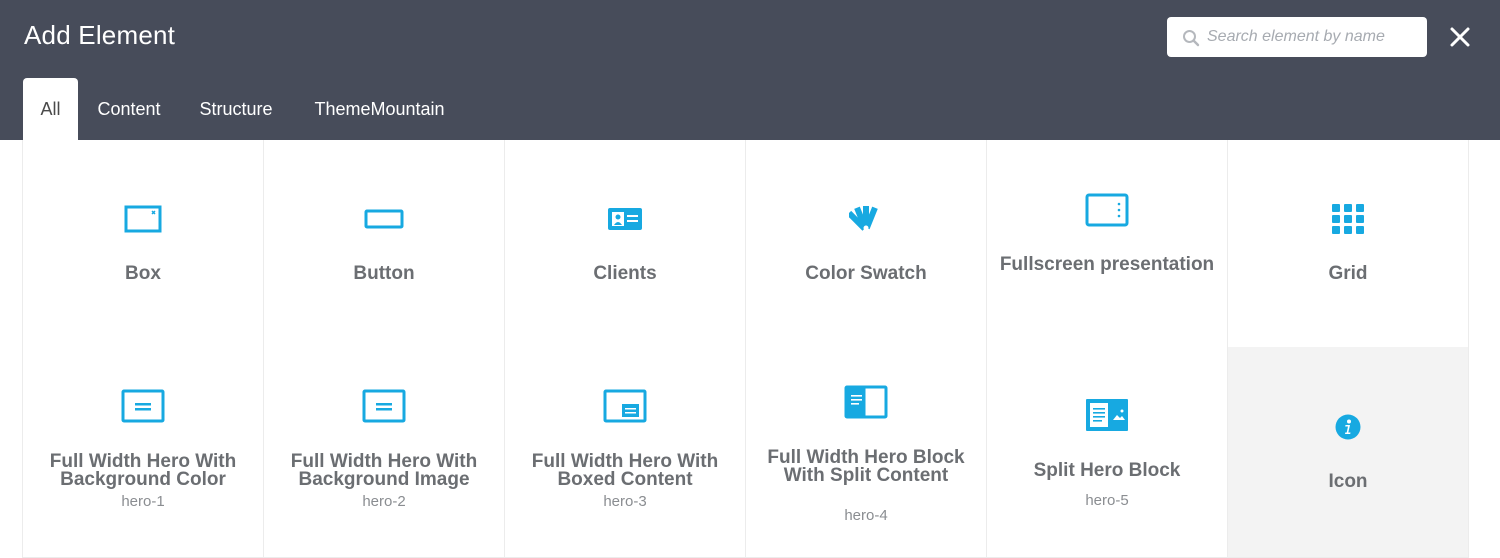 The width and height of the screenshot is (1500, 558). I want to click on element-name: Box, so click(143, 273).